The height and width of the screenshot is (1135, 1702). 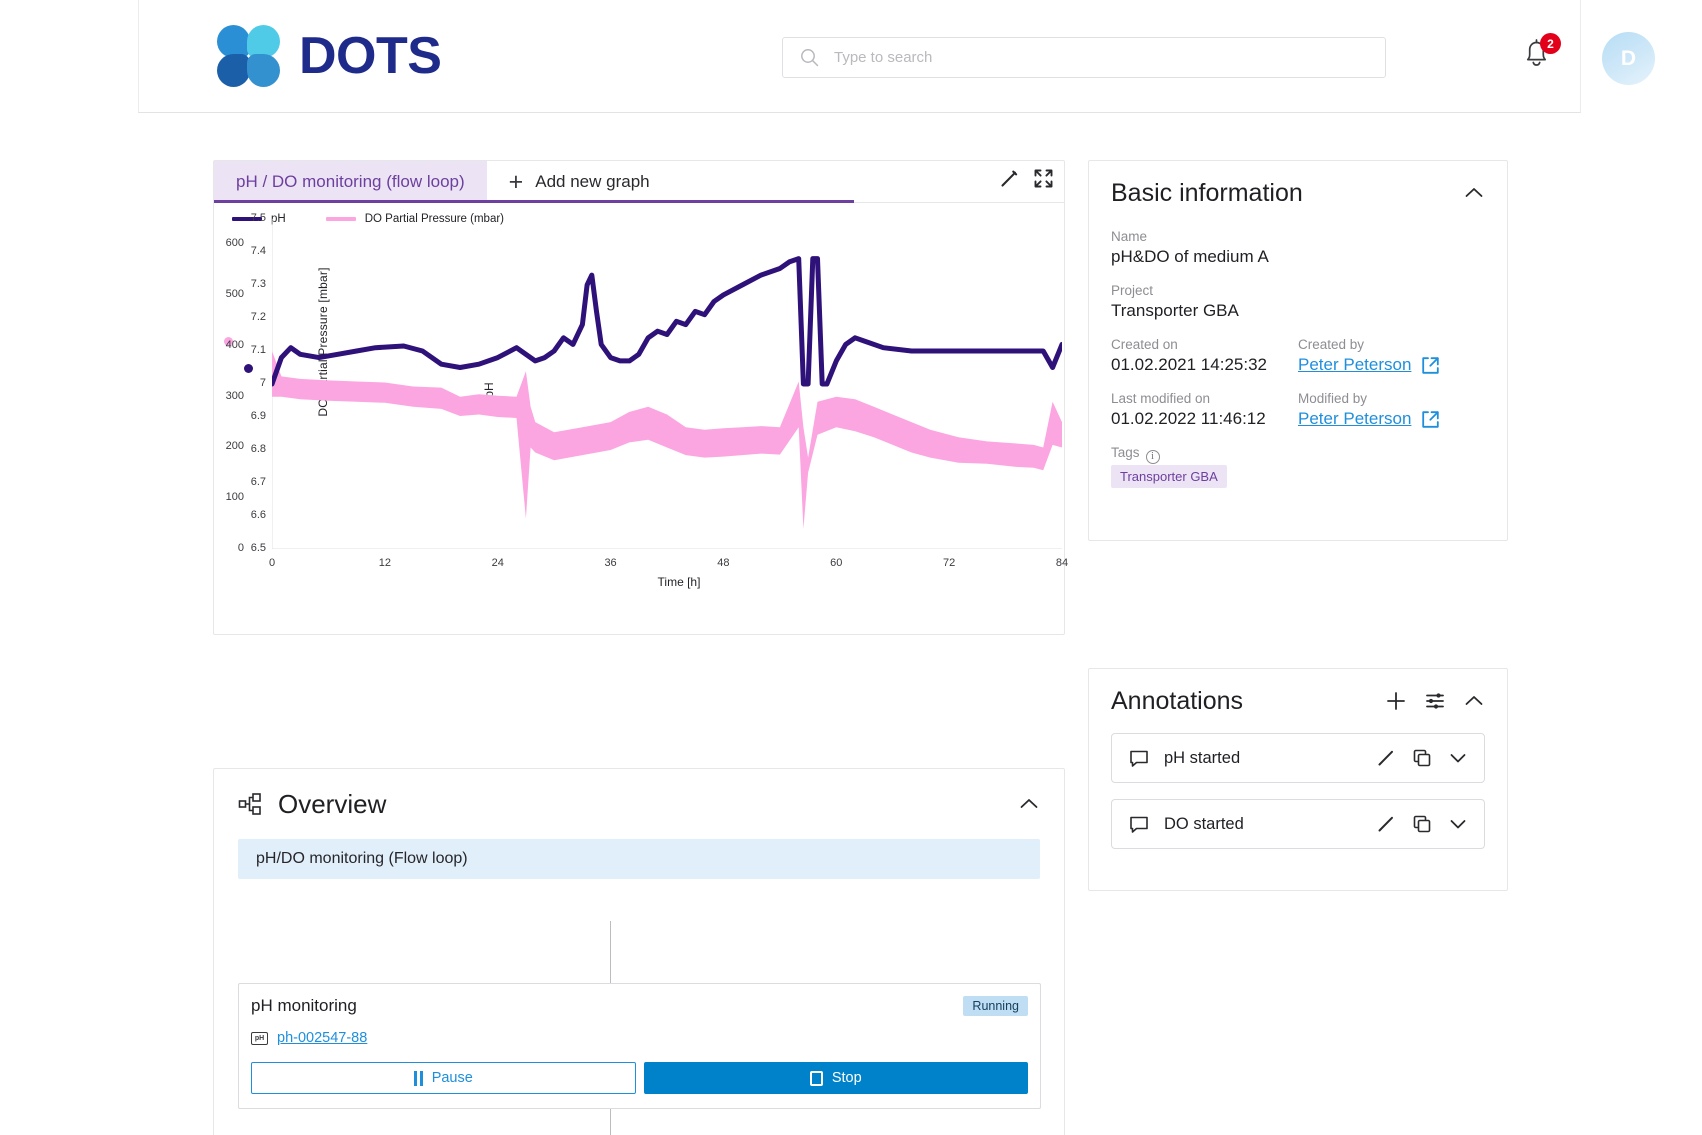 What do you see at coordinates (350, 182) in the screenshot?
I see `tab-ph-do-monitoring: pH / DO monitoring (flow loop)` at bounding box center [350, 182].